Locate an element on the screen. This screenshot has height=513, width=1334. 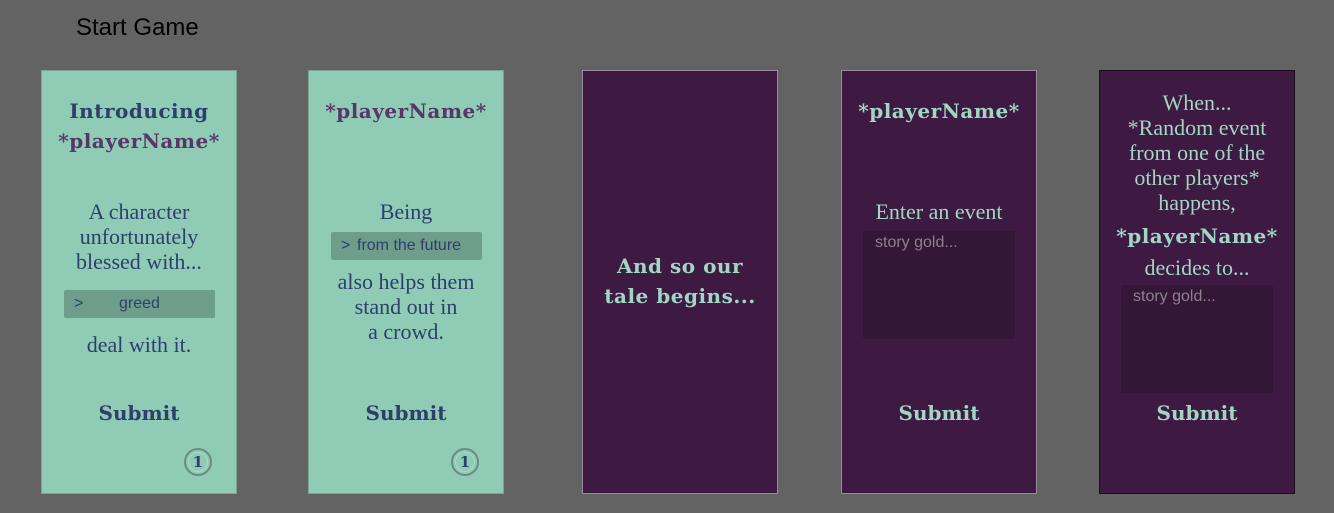
trait-select: > greed is located at coordinates (139, 304).